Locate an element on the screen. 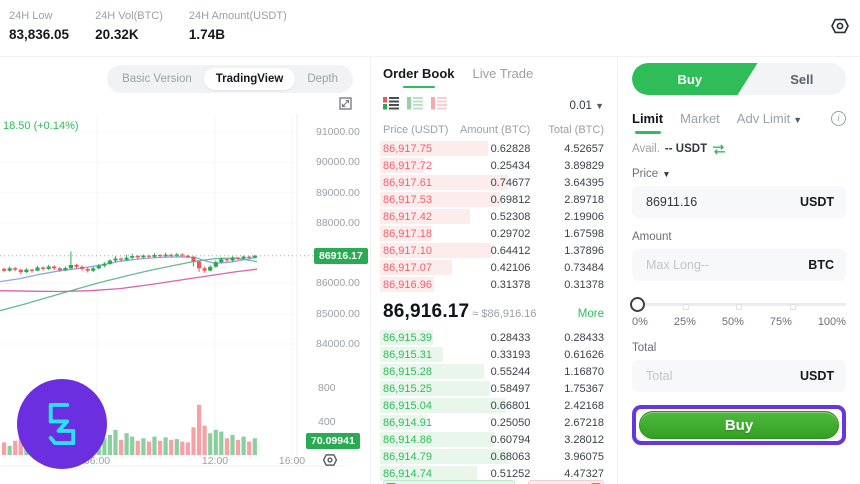  view-mode-both-icon is located at coordinates (391, 106).